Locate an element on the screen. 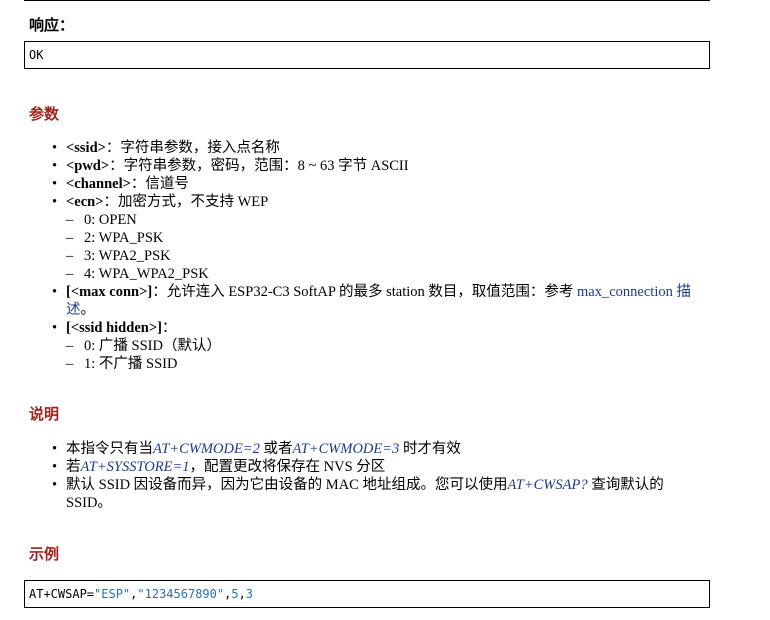 This screenshot has height=620, width=770. response-code: OK is located at coordinates (36, 55).